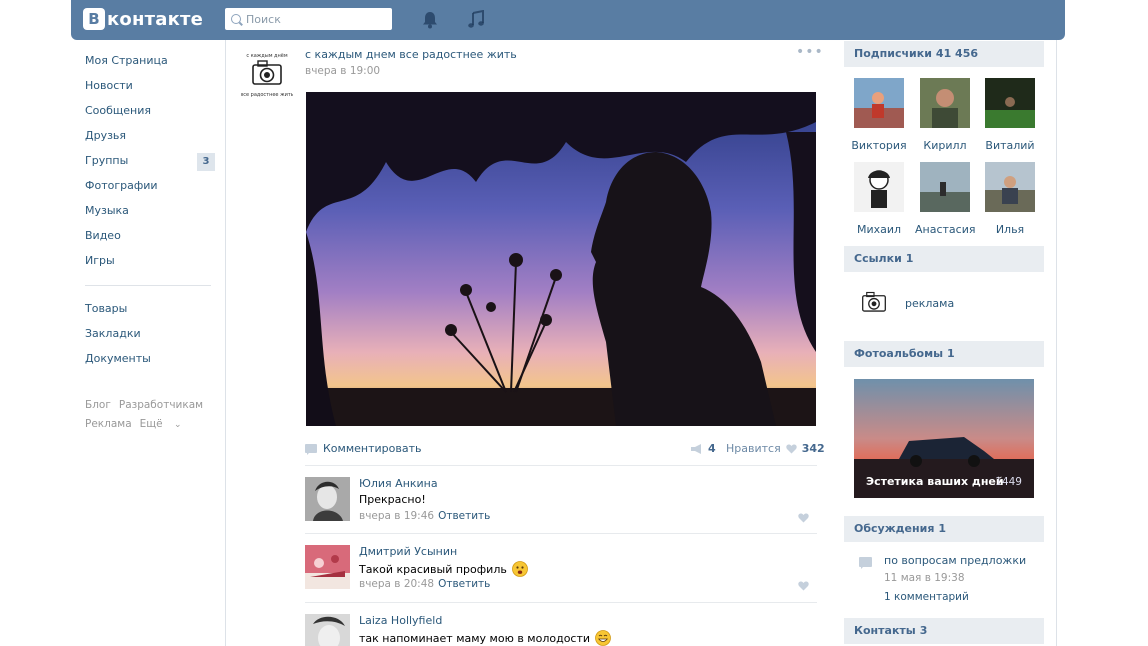  What do you see at coordinates (1008, 482) in the screenshot?
I see `album-count: 1449` at bounding box center [1008, 482].